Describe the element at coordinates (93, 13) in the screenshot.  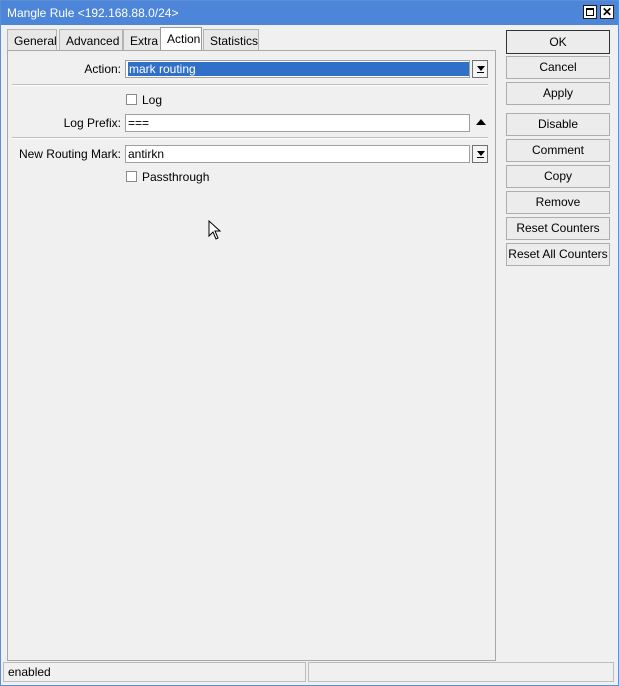
I see `window-title: Mangle Rule <192.168.88.0/24>` at that location.